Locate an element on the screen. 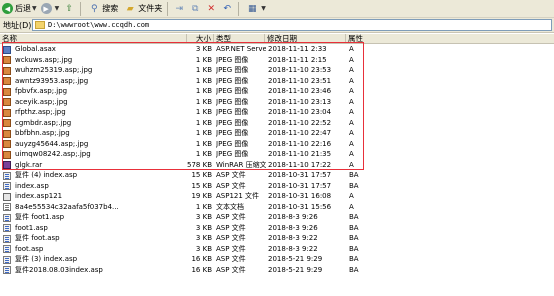 This screenshot has height=296, width=554. views-icon: ▦ is located at coordinates (252, 8).